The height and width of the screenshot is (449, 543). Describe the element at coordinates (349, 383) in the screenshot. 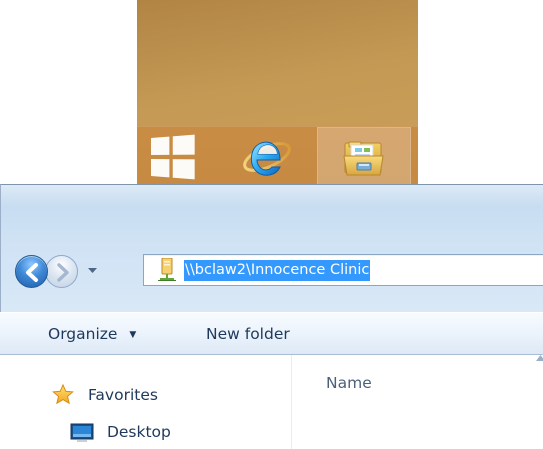

I see `name-column-header: Name` at that location.